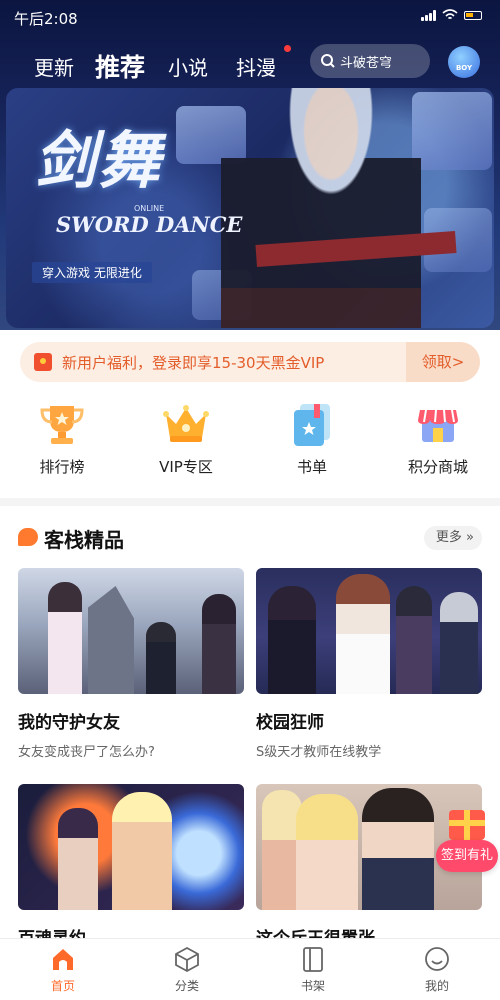 This screenshot has width=500, height=1000. Describe the element at coordinates (436, 986) in the screenshot. I see `nav-label: 我的` at that location.